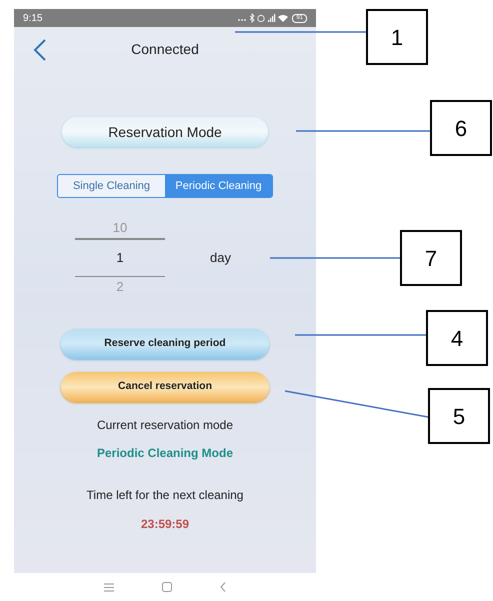 This screenshot has height=601, width=493. What do you see at coordinates (165, 524) in the screenshot?
I see `time-left-value: 23:59:59` at bounding box center [165, 524].